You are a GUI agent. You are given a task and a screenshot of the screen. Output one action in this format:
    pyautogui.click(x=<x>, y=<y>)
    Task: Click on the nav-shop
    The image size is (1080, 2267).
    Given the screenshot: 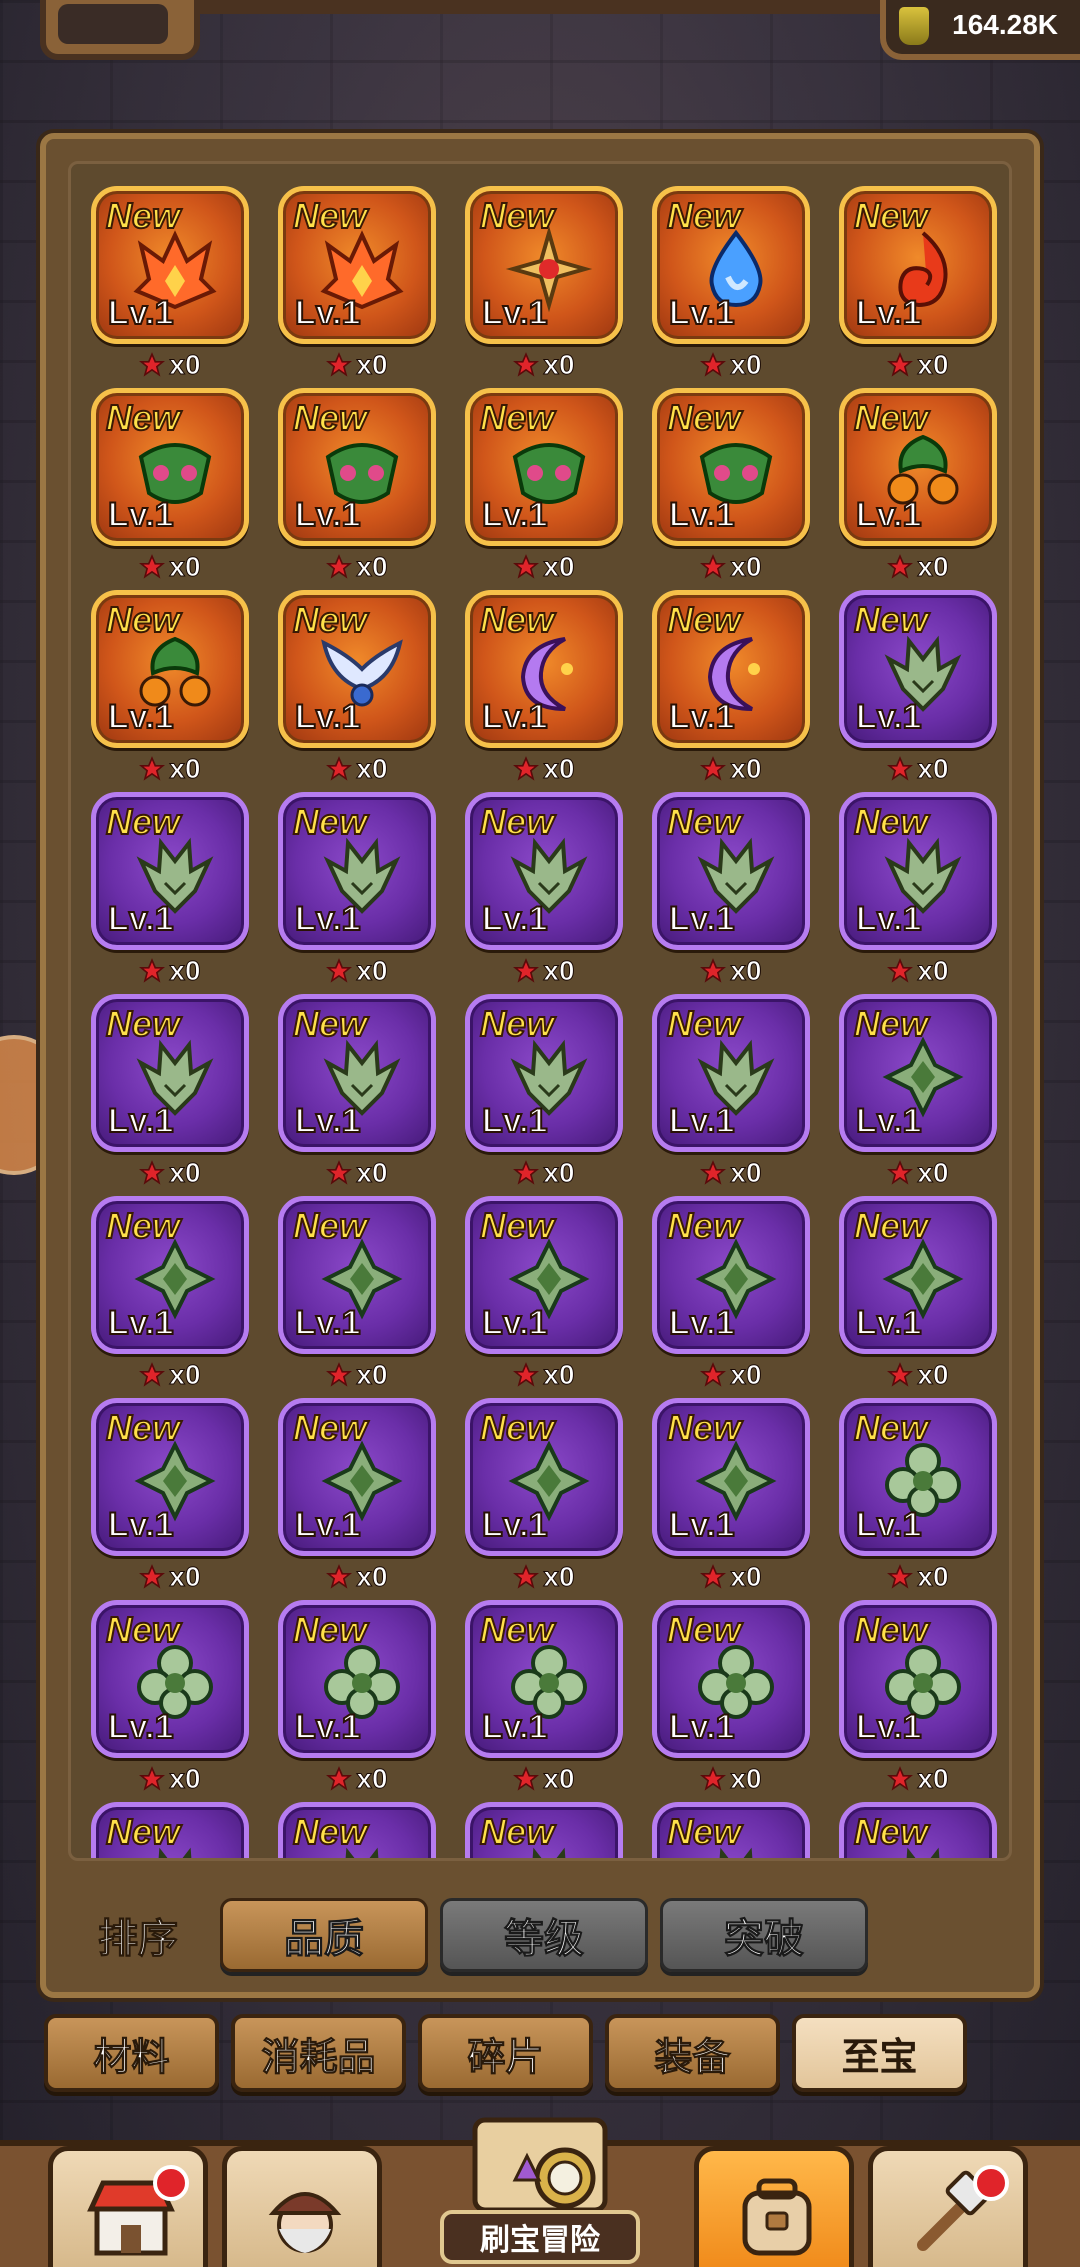 What is the action you would take?
    pyautogui.click(x=128, y=2206)
    